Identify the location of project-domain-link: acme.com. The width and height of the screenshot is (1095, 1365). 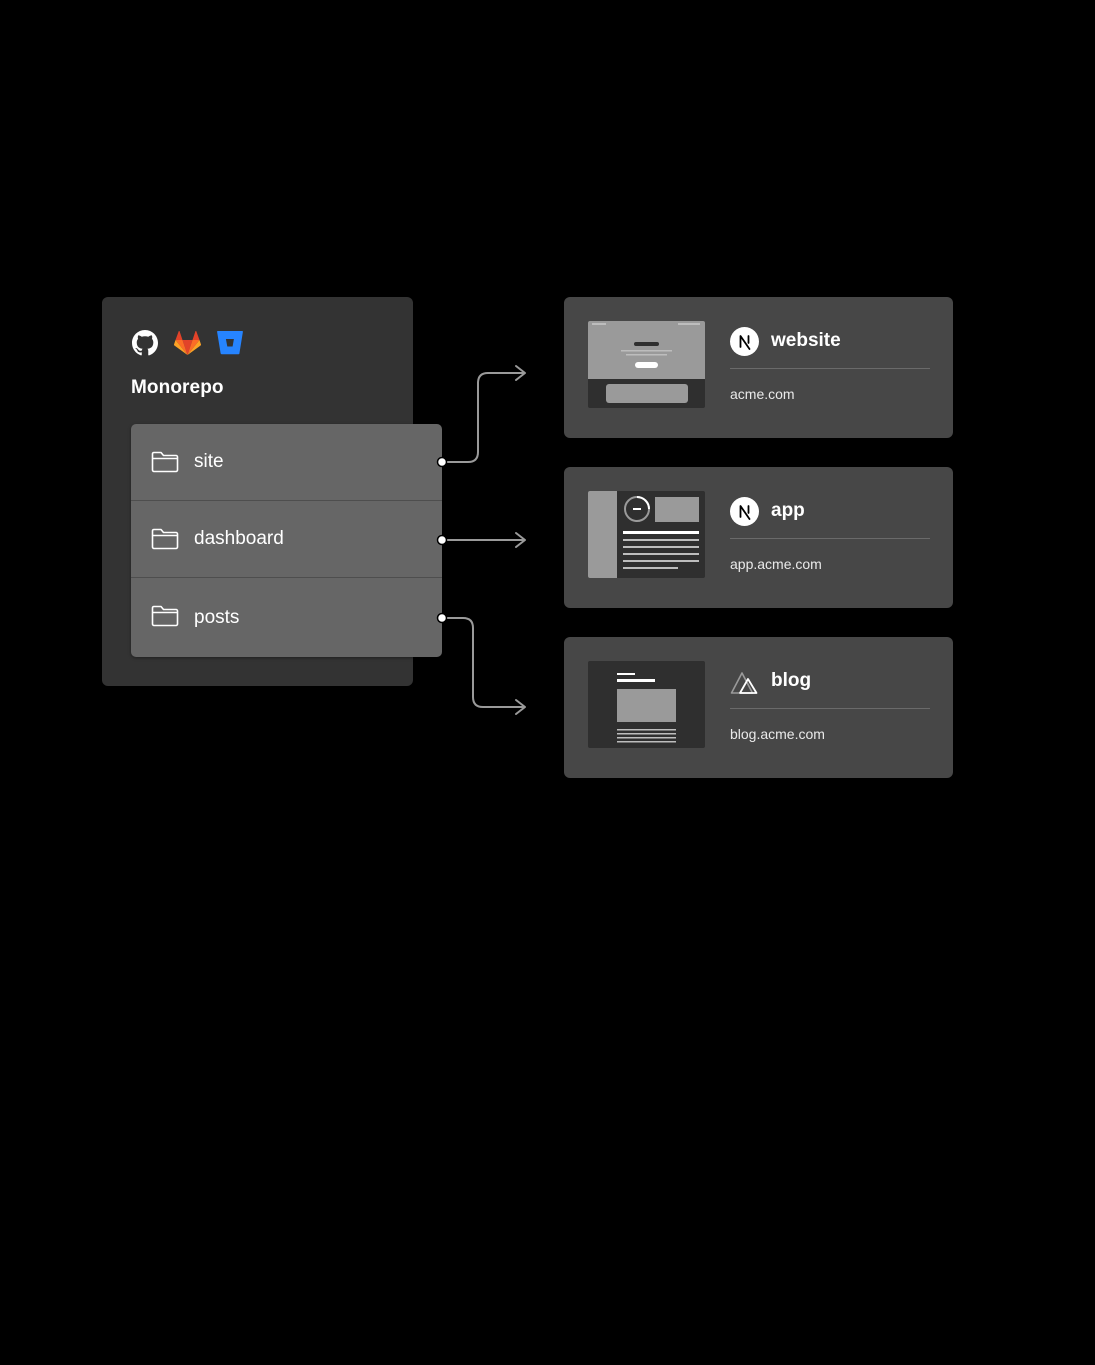
(762, 394).